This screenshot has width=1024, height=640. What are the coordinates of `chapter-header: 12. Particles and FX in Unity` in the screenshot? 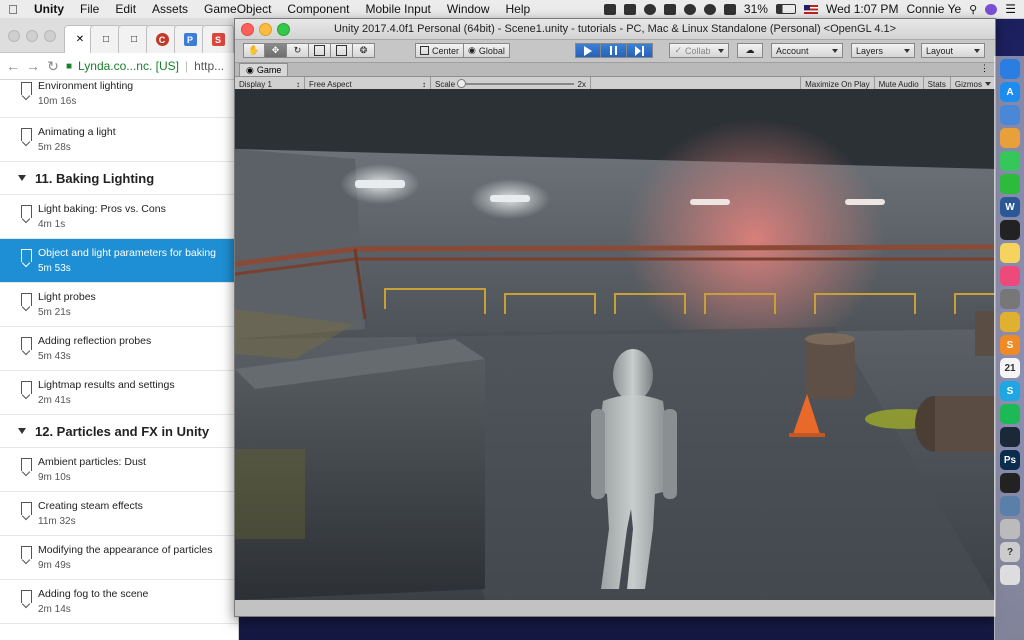 It's located at (119, 431).